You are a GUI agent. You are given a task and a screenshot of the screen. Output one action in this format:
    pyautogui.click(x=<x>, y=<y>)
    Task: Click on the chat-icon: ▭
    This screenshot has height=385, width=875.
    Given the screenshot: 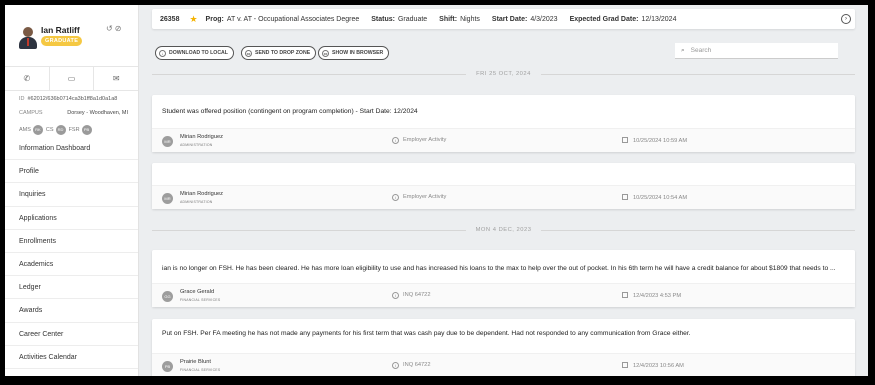 What is the action you would take?
    pyautogui.click(x=72, y=78)
    